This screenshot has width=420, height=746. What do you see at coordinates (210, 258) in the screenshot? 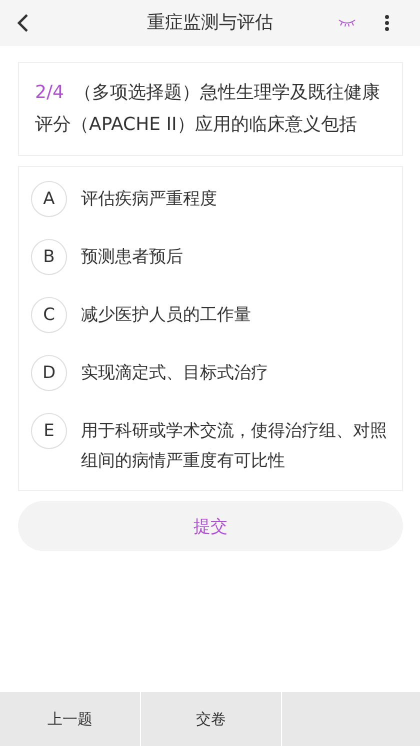
I see `answer-option: B 预测患者预后` at bounding box center [210, 258].